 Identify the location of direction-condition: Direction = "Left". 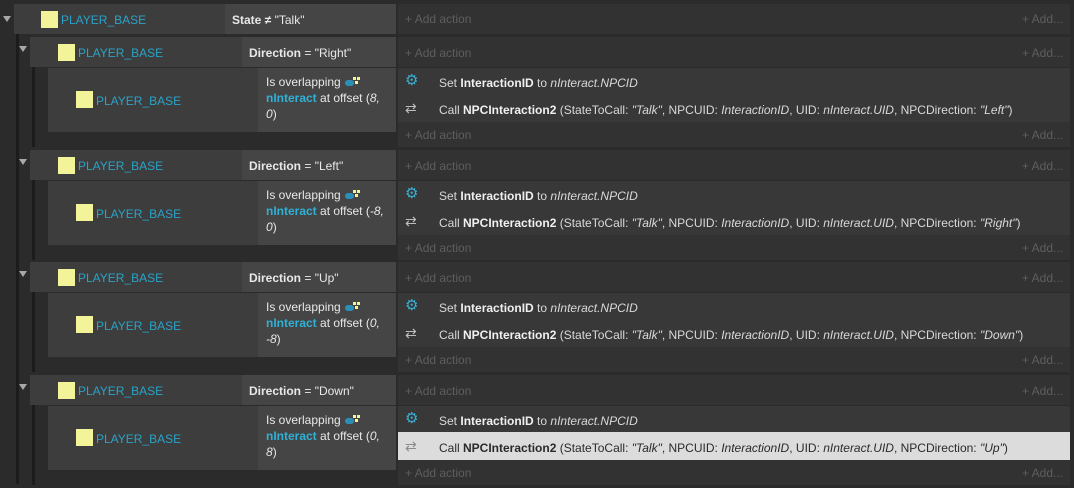
(296, 166).